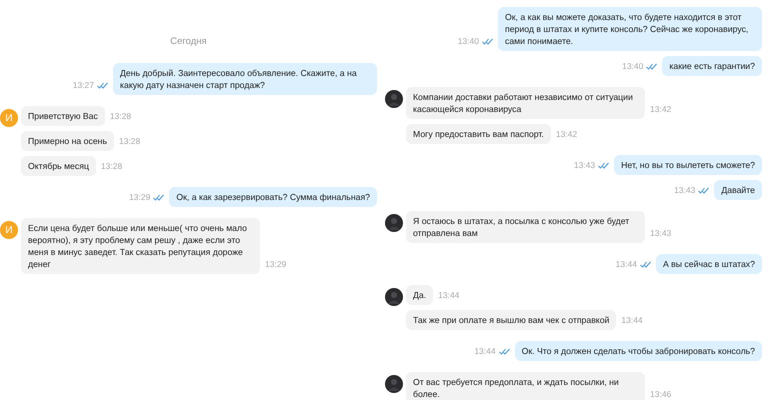 The image size is (770, 400). What do you see at coordinates (738, 190) in the screenshot?
I see `message-bubble: Давайте` at bounding box center [738, 190].